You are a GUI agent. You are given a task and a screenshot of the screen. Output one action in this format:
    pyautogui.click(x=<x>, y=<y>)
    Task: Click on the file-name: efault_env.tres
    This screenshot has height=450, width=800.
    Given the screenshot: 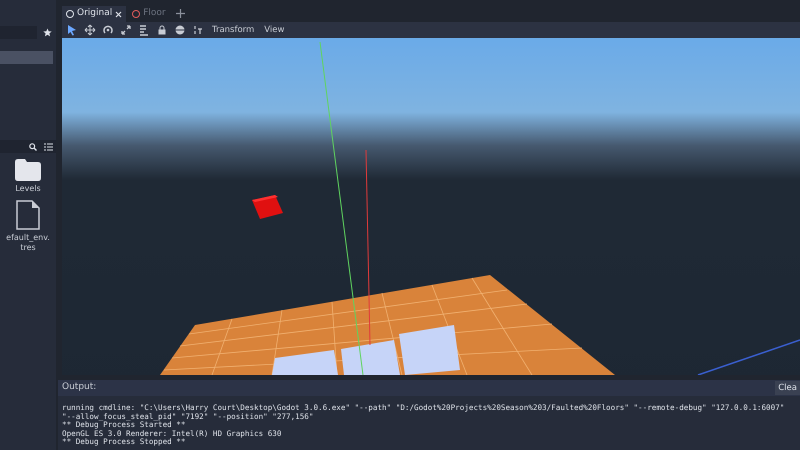 What is the action you would take?
    pyautogui.click(x=28, y=243)
    